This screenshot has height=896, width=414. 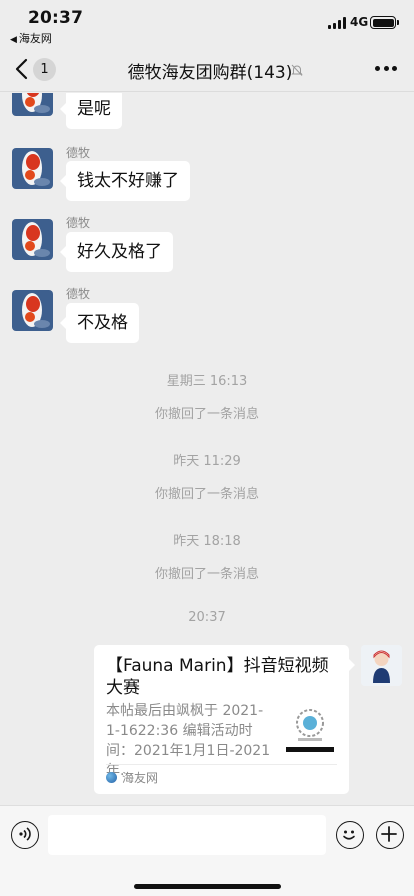 I want to click on card-source: 海友网, so click(x=132, y=777).